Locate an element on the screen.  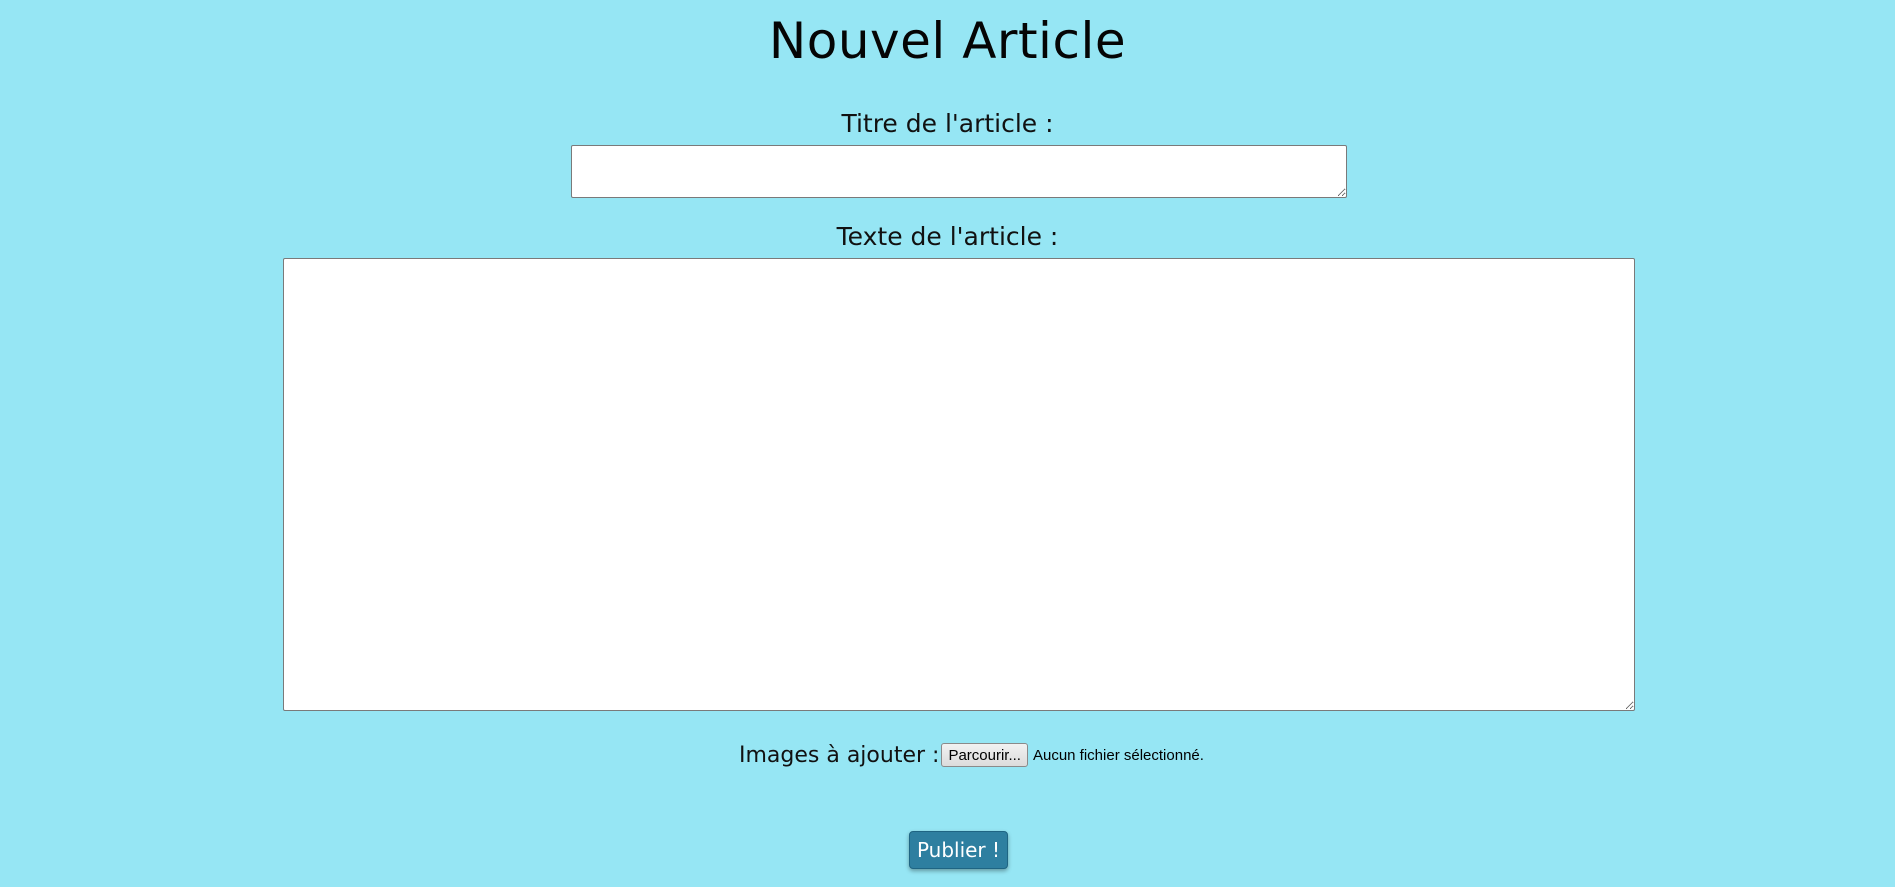
article-text-label: Texte de l'article : is located at coordinates (947, 236).